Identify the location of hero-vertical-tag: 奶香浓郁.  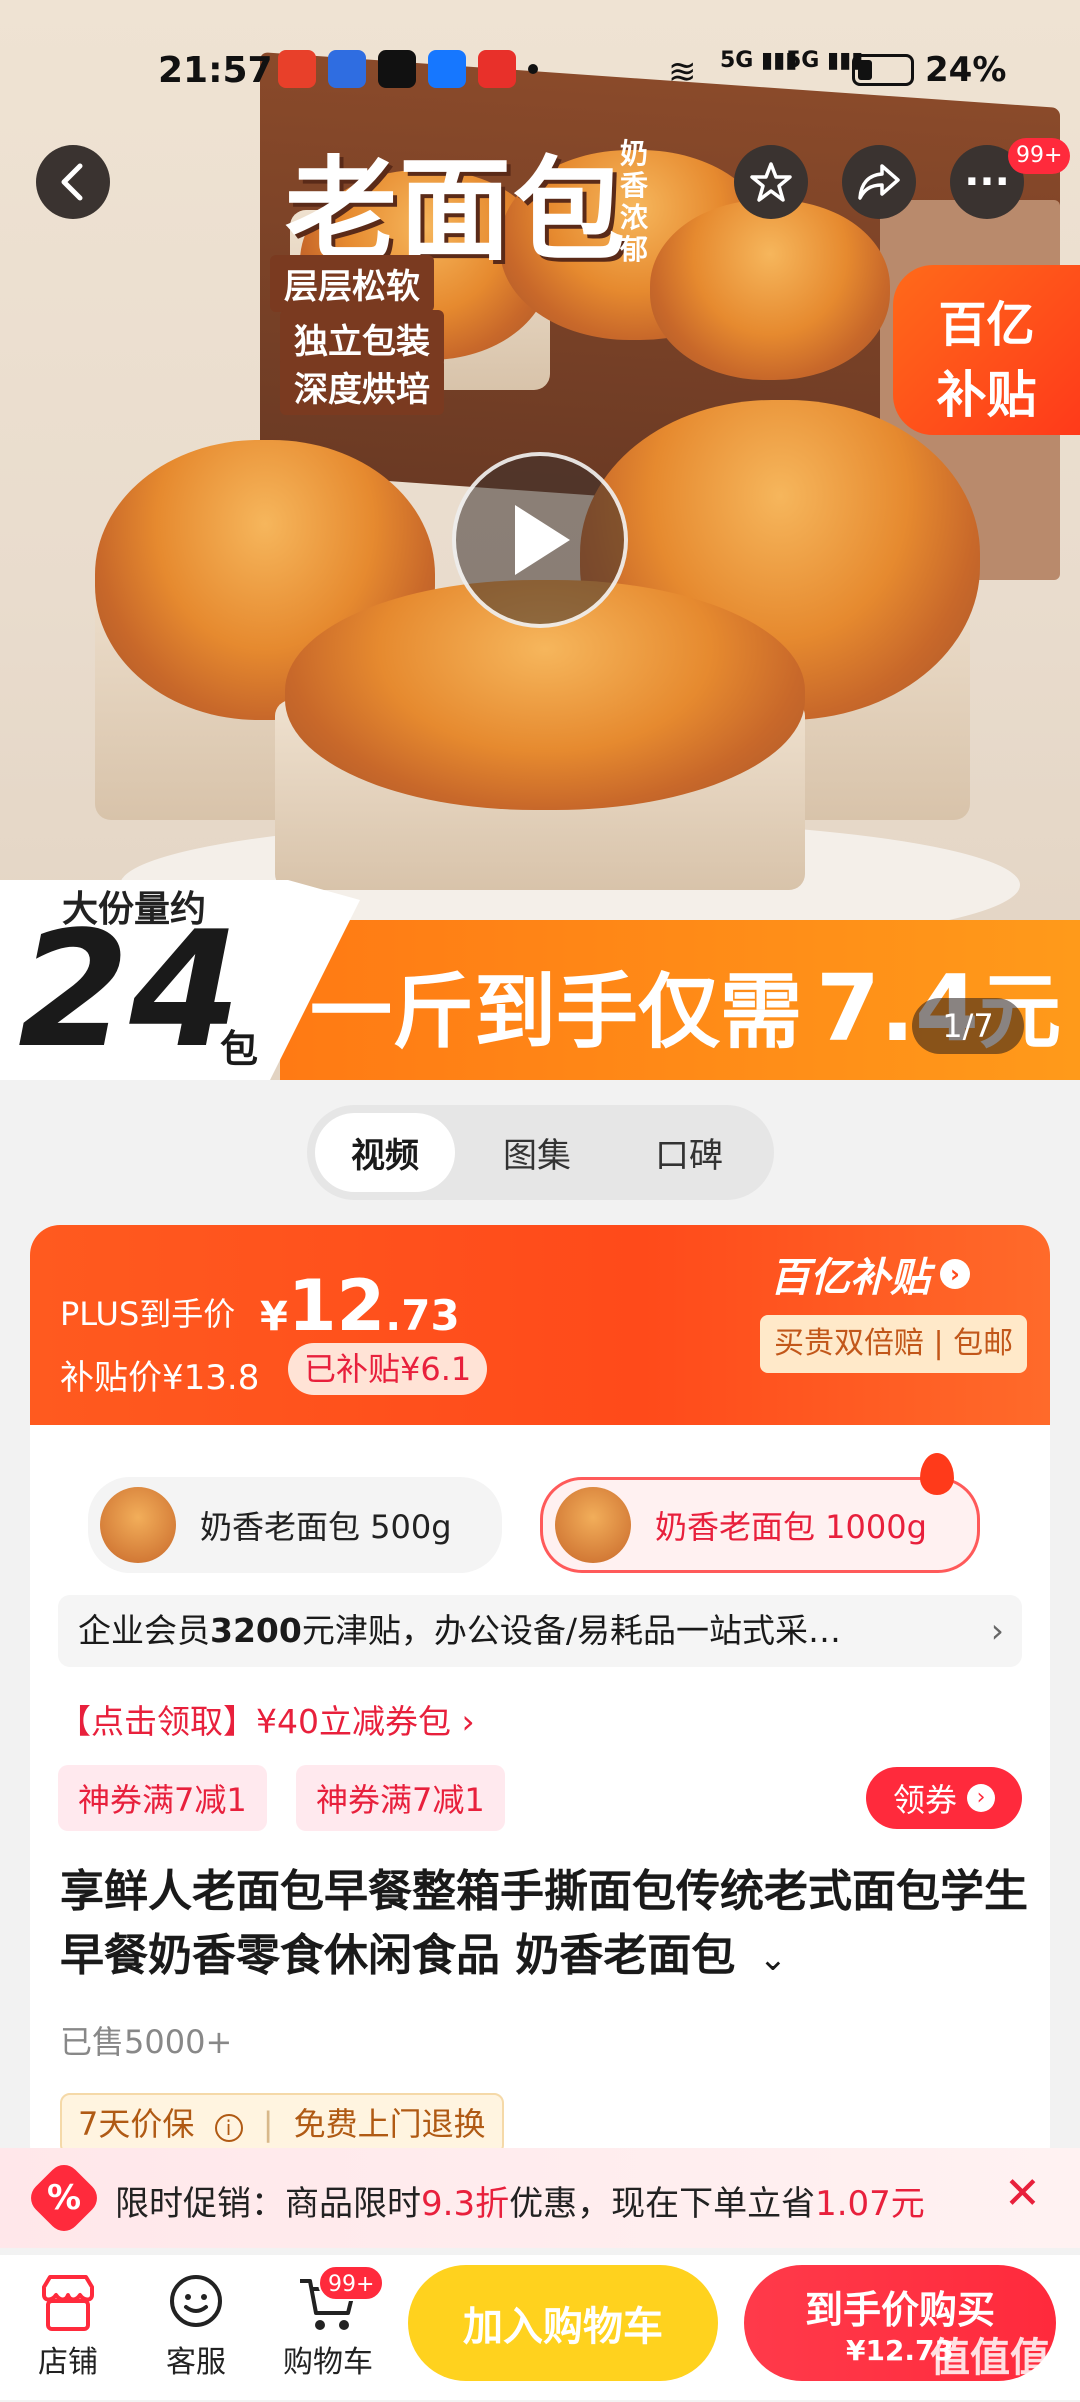
(634, 201).